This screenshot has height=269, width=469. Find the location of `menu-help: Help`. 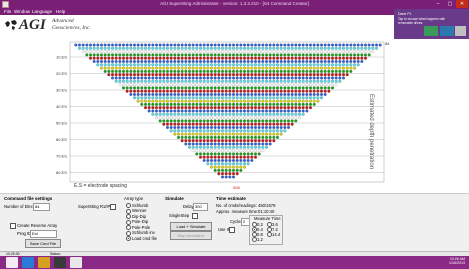

menu-help: Help is located at coordinates (60, 11).